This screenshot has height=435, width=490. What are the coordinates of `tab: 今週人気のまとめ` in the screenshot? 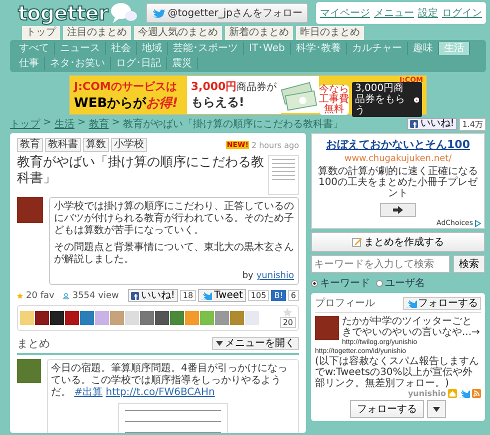 It's located at (178, 33).